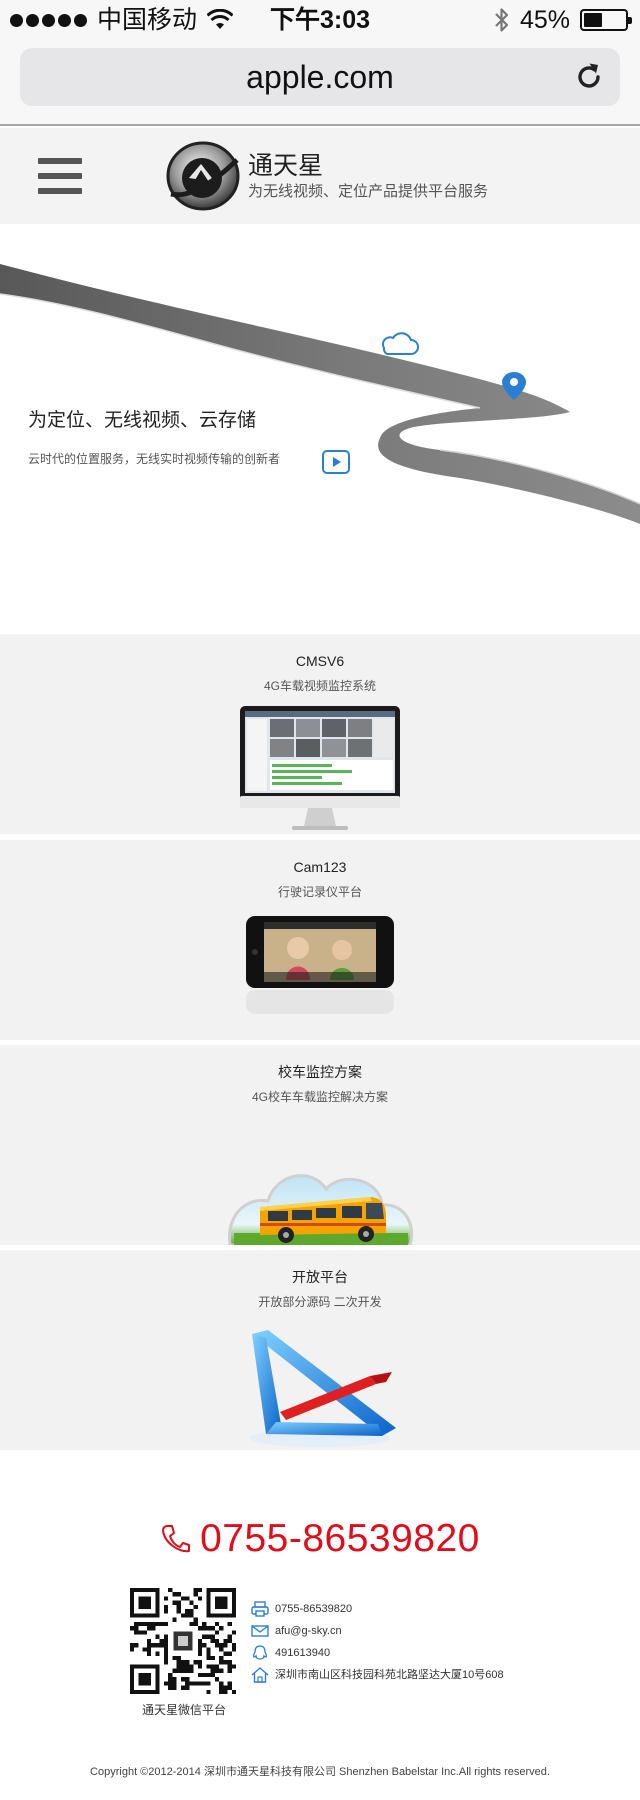 The image size is (640, 1800). Describe the element at coordinates (320, 20) in the screenshot. I see `status-bar: 中国移动 下午3:03 45%` at that location.